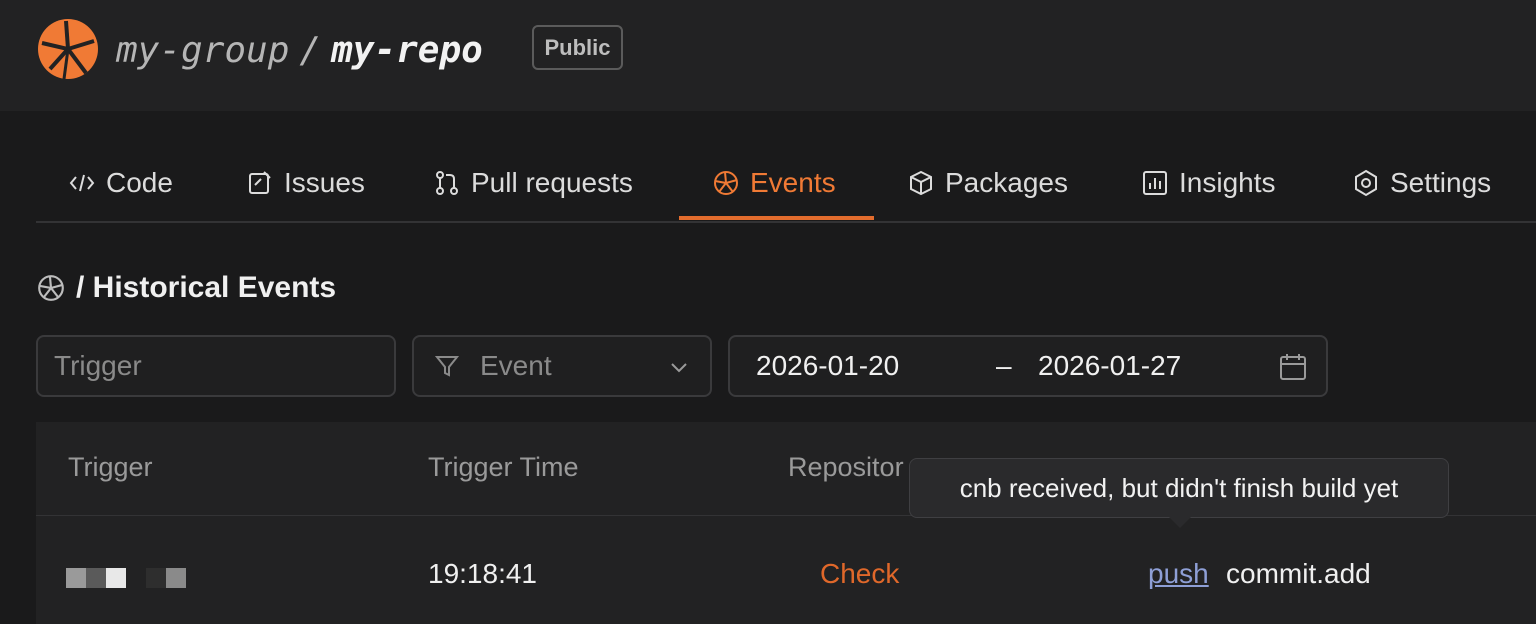  What do you see at coordinates (859, 574) in the screenshot?
I see `check-link: Check` at bounding box center [859, 574].